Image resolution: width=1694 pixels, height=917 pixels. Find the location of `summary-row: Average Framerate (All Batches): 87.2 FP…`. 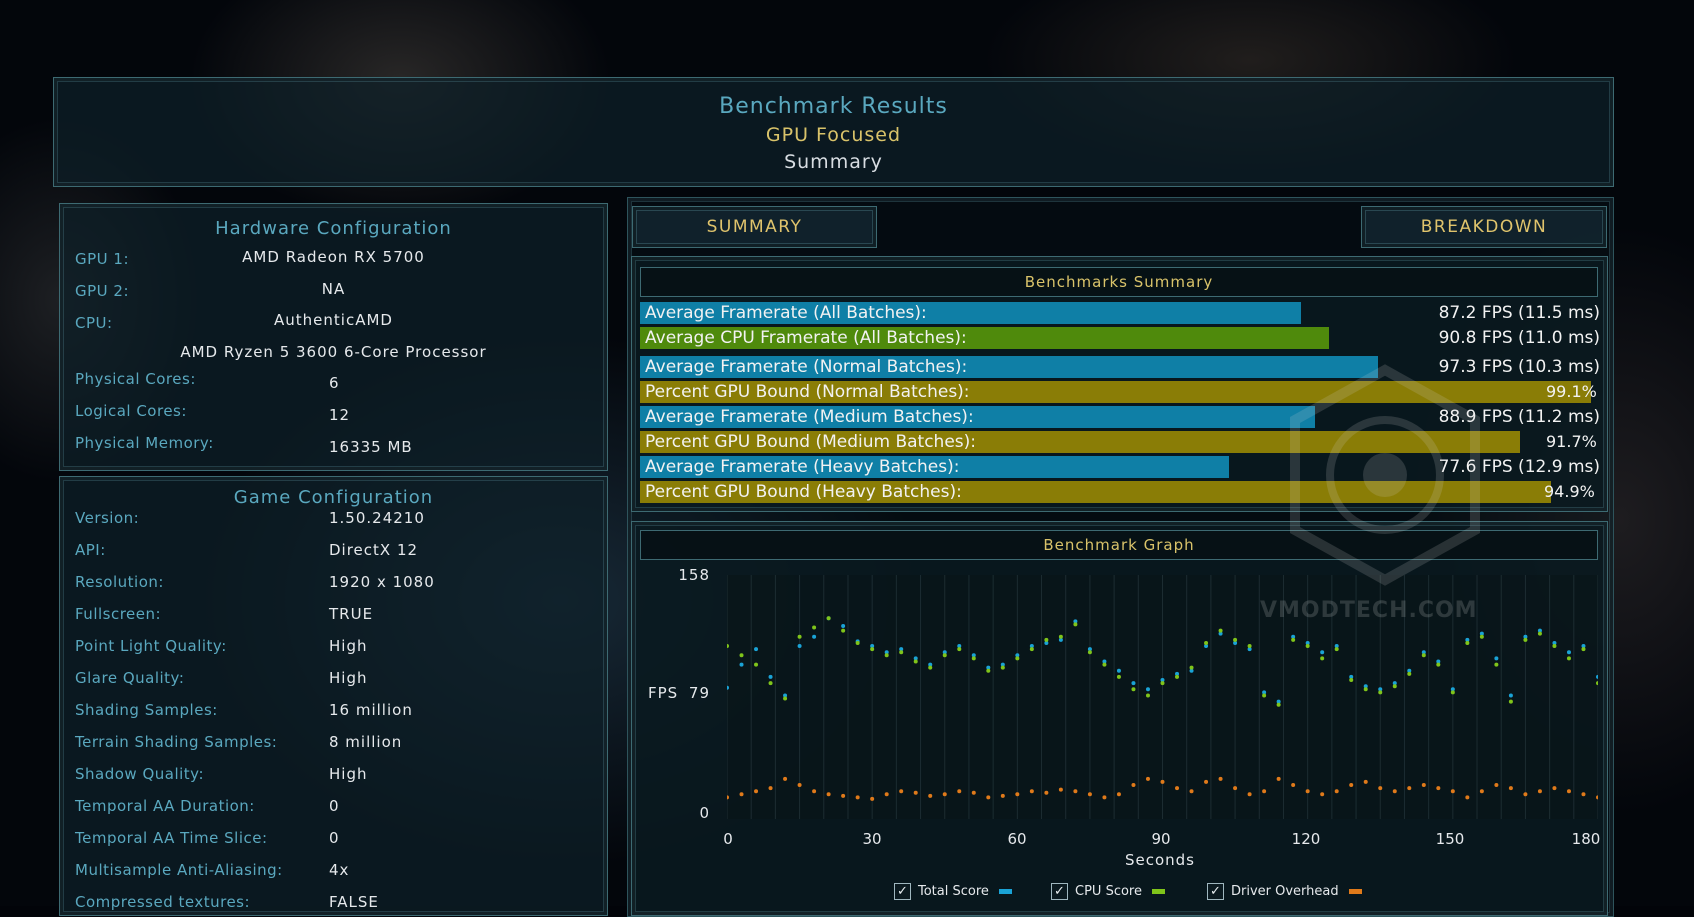

summary-row: Average Framerate (All Batches): 87.2 FP… is located at coordinates (1120, 313).